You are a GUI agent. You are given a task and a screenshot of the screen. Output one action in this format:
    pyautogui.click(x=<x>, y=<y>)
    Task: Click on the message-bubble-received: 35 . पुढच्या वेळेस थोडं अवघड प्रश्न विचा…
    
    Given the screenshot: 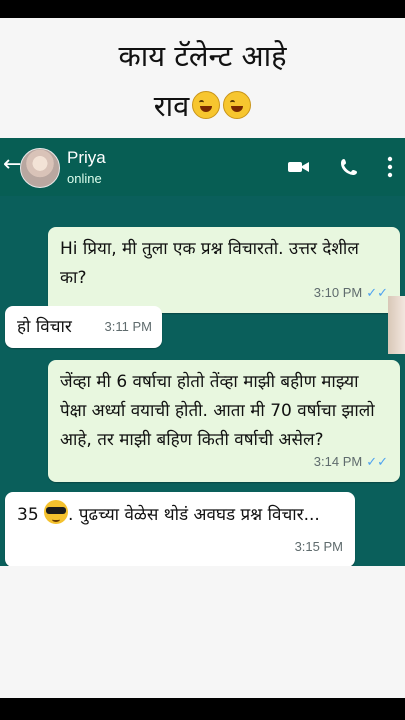 What is the action you would take?
    pyautogui.click(x=180, y=529)
    